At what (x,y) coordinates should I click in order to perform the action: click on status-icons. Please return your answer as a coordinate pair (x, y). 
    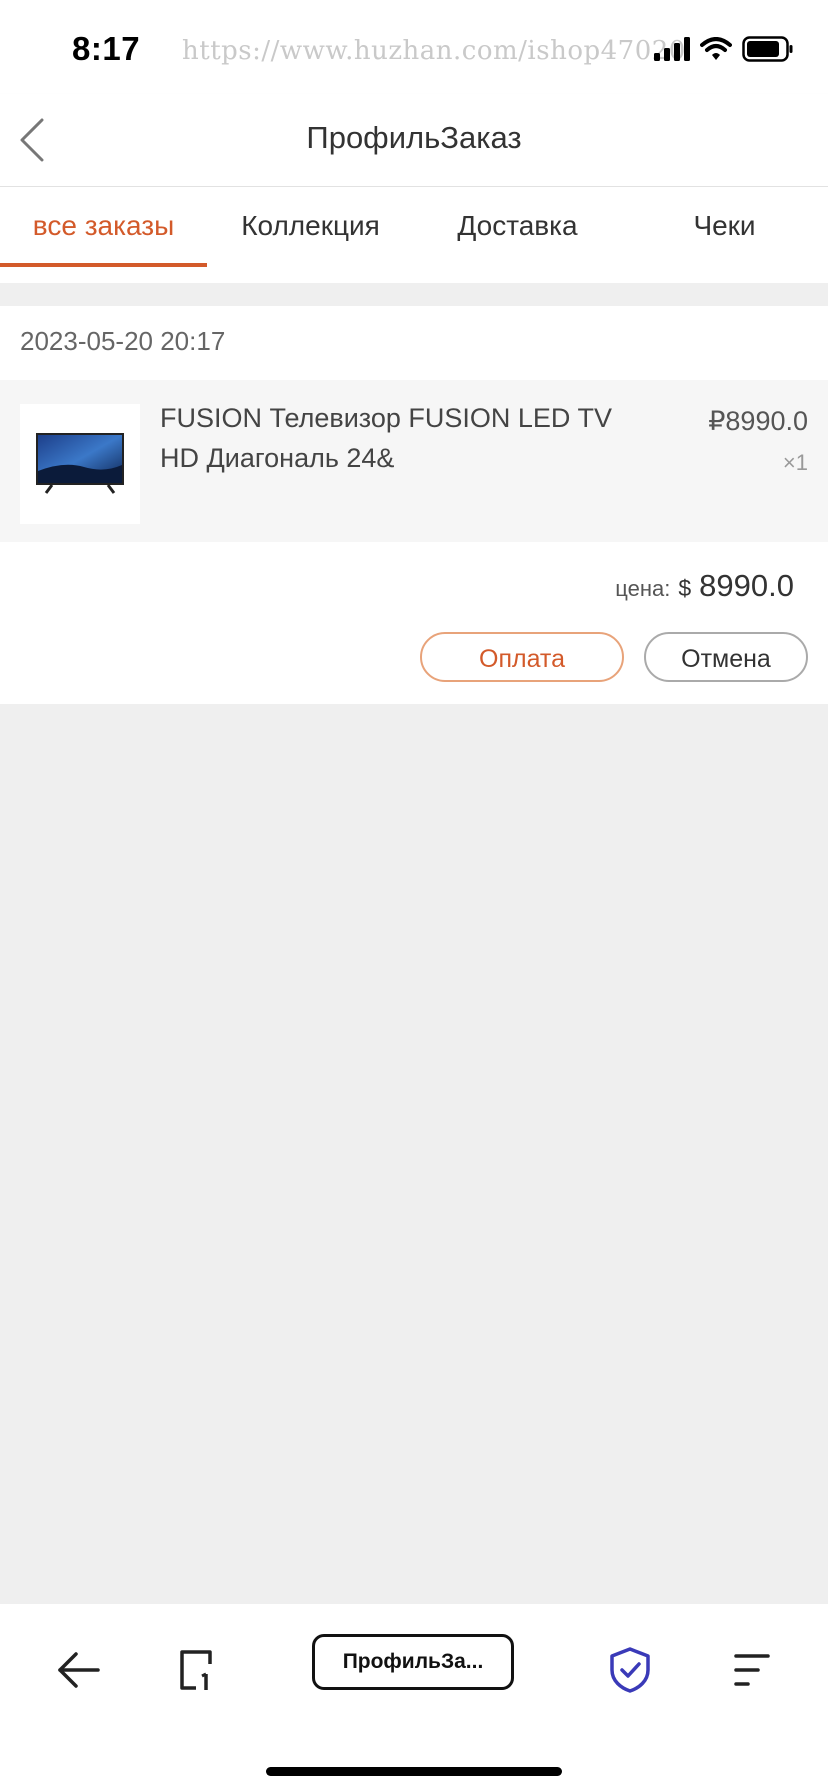
    Looking at the image, I should click on (724, 49).